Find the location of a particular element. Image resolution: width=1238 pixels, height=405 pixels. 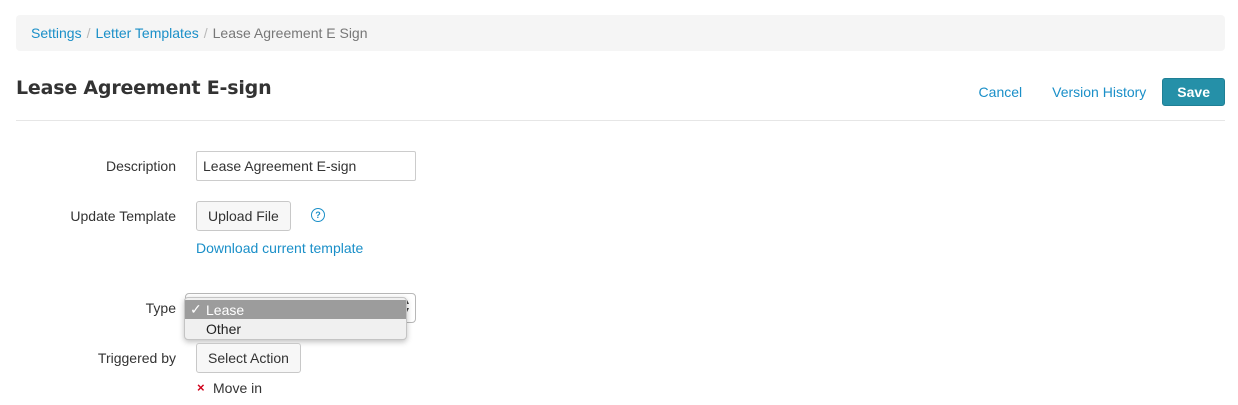

checkmark-icon: ✓ is located at coordinates (196, 309).